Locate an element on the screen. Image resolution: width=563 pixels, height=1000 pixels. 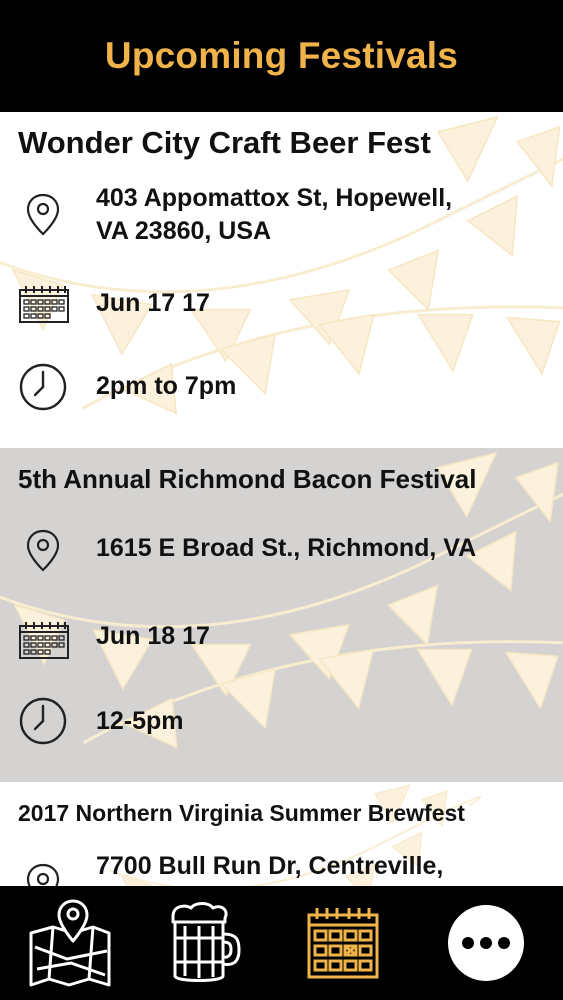
beer-mug-icon is located at coordinates (206, 942).